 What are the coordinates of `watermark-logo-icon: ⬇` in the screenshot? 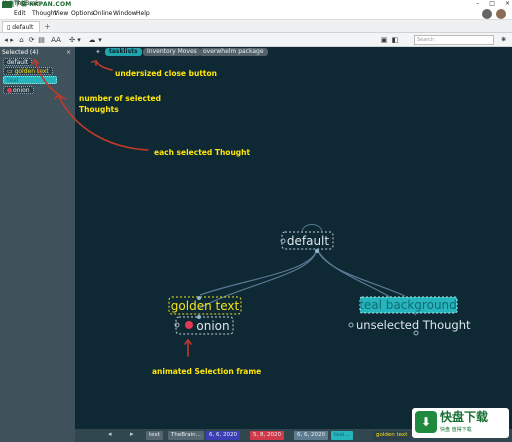 It's located at (426, 422).